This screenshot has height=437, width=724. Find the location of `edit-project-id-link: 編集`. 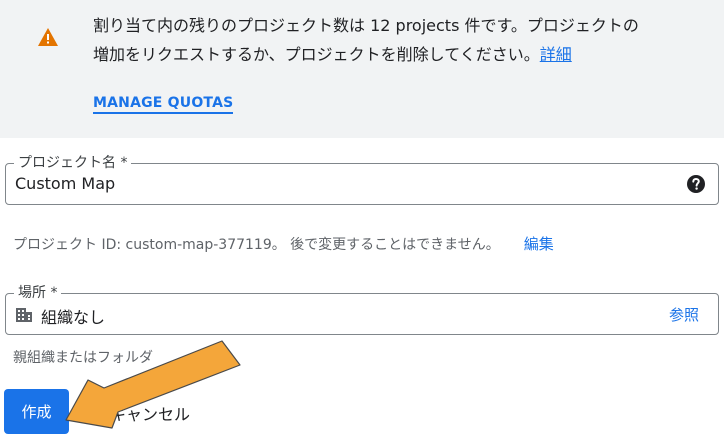

edit-project-id-link: 編集 is located at coordinates (539, 244).